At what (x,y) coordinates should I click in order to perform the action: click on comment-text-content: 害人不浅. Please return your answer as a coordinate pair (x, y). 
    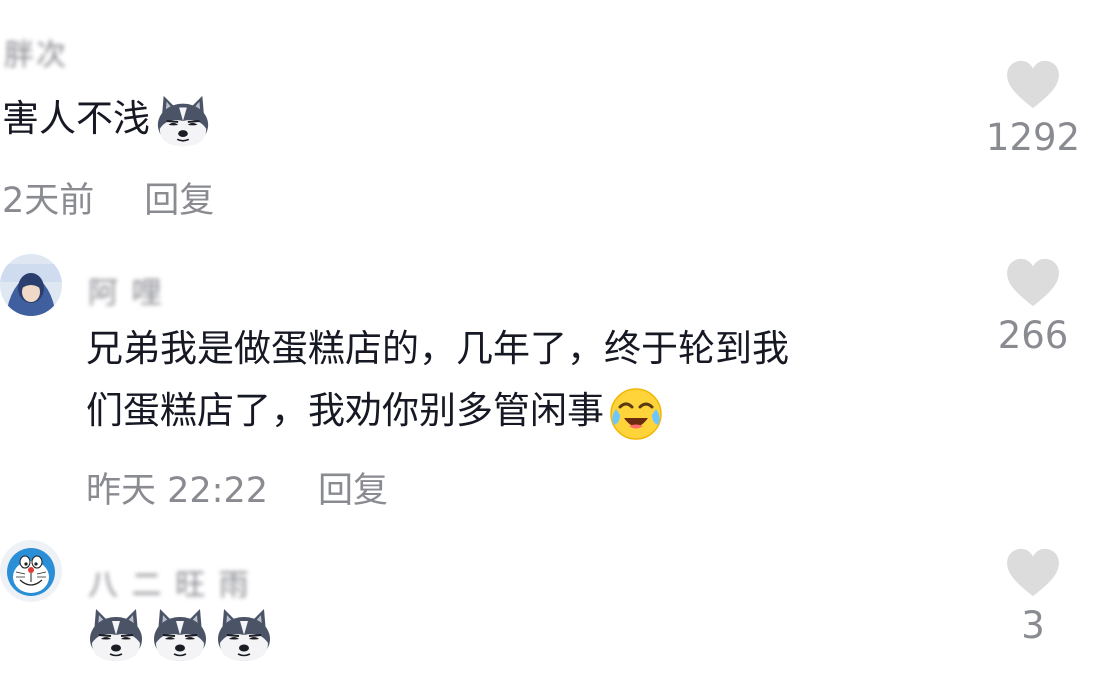
    Looking at the image, I should click on (76, 118).